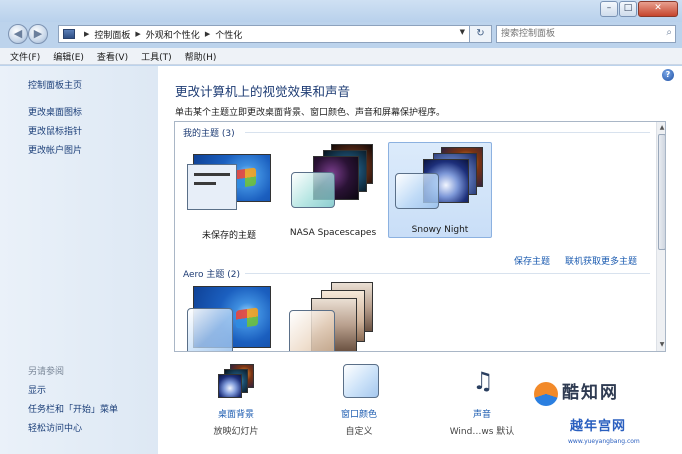 Image resolution: width=682 pixels, height=454 pixels. Describe the element at coordinates (55, 111) in the screenshot. I see `sidebar-item-desktop-icons: 更改桌面图标` at that location.